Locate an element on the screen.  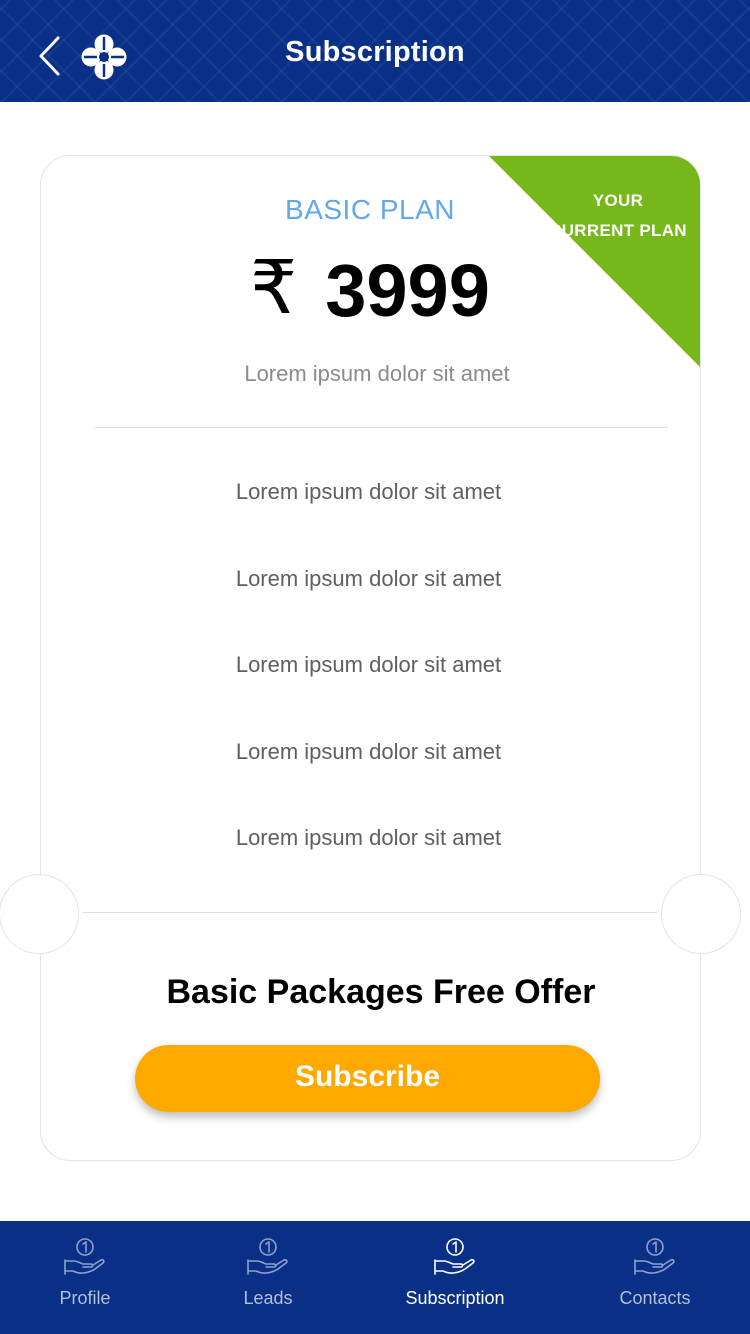
page-title: Subscription is located at coordinates (375, 52).